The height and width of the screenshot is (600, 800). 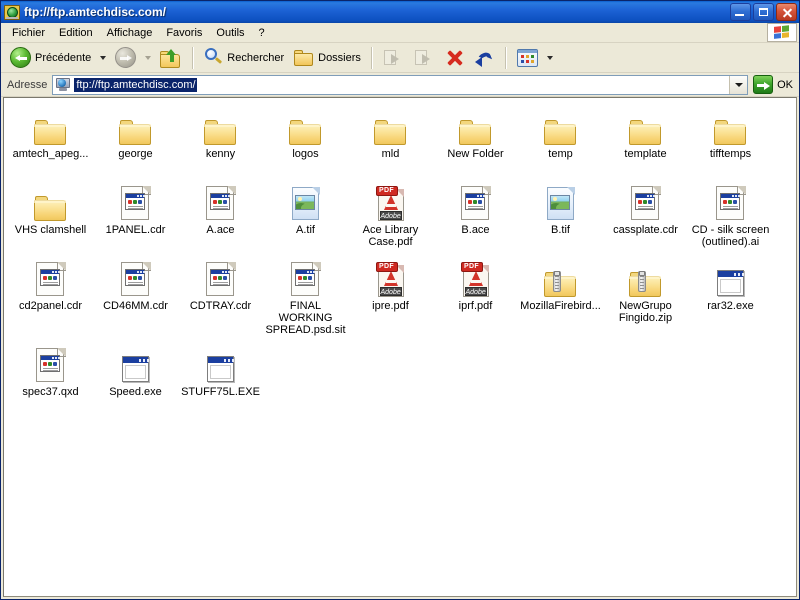 I want to click on file-item: STUFF75L.EXE, so click(x=220, y=377).